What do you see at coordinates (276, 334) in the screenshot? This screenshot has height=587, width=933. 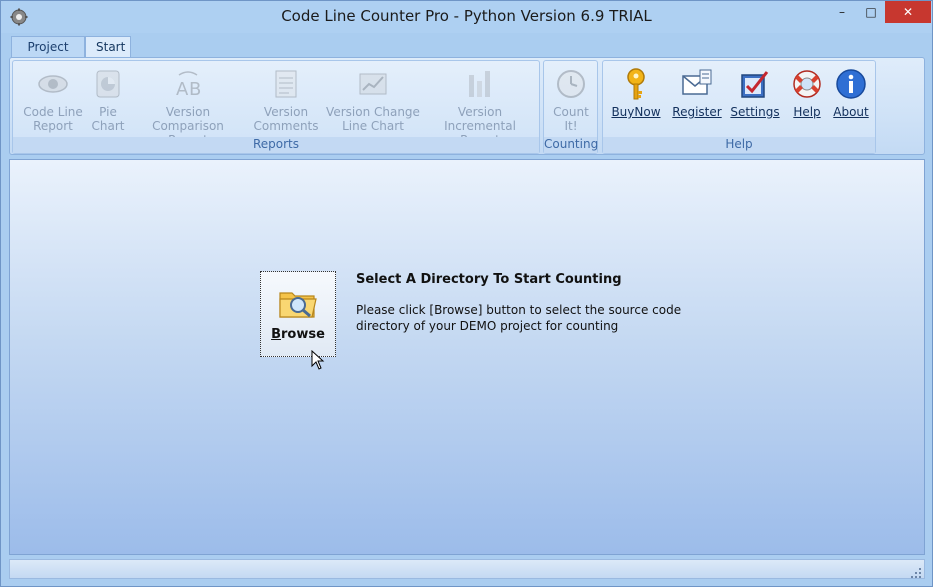 I see `browse-accel-key: B` at bounding box center [276, 334].